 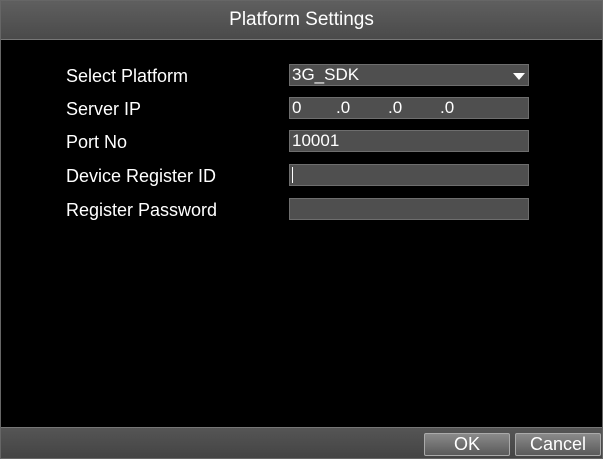 What do you see at coordinates (409, 209) in the screenshot?
I see `register-password-field` at bounding box center [409, 209].